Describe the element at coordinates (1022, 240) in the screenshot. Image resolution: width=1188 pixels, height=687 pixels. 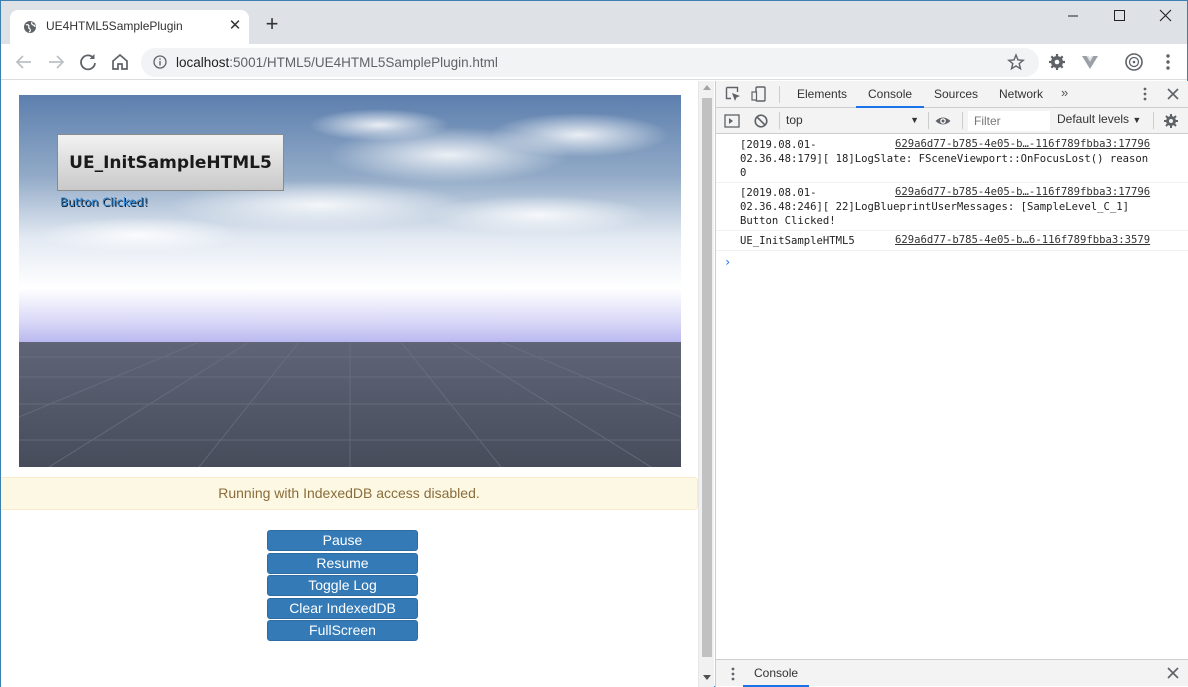
I see `console-message-source-link: 629a6d77-b785-4e05-b…6-116f789fbba3:3579` at that location.